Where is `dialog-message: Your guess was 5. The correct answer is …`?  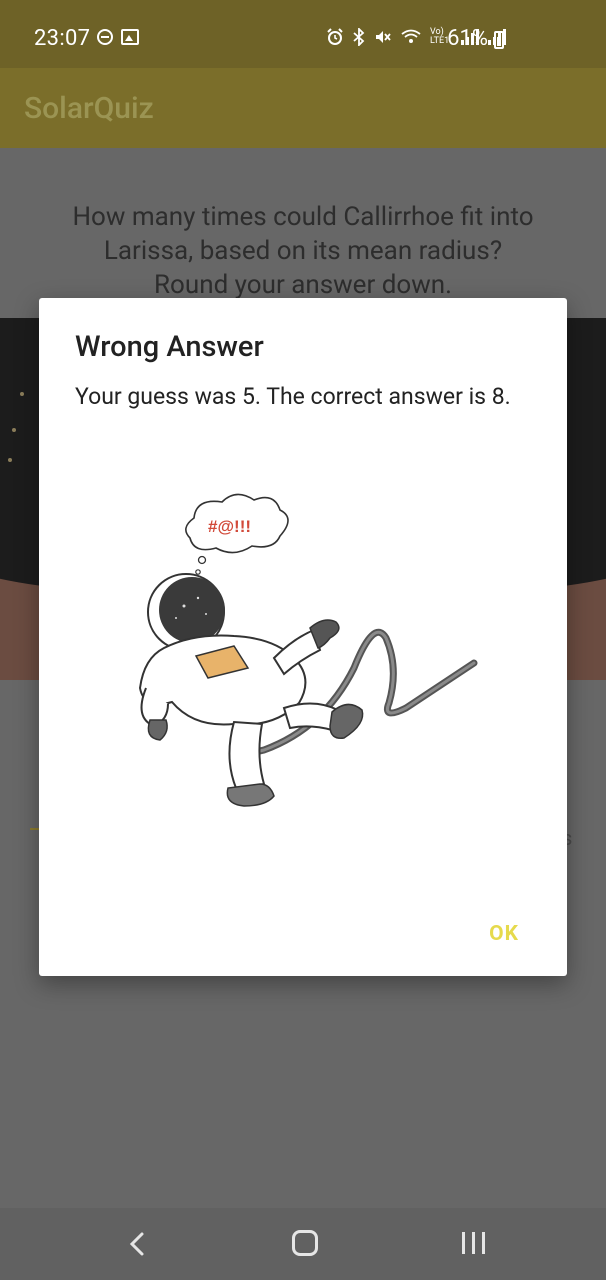
dialog-message: Your guess was 5. The correct answer is … is located at coordinates (293, 396).